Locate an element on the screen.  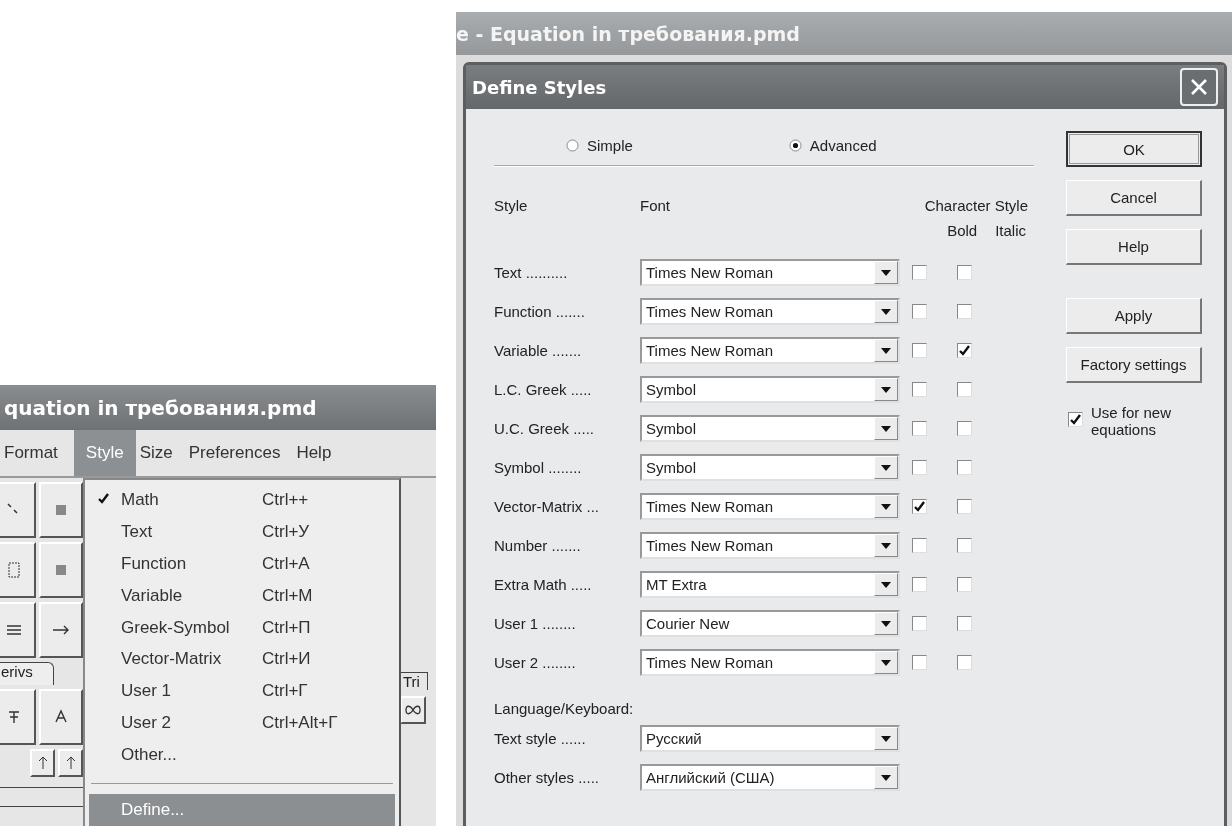
checkbox-label: Use for new equations is located at coordinates (1132, 421).